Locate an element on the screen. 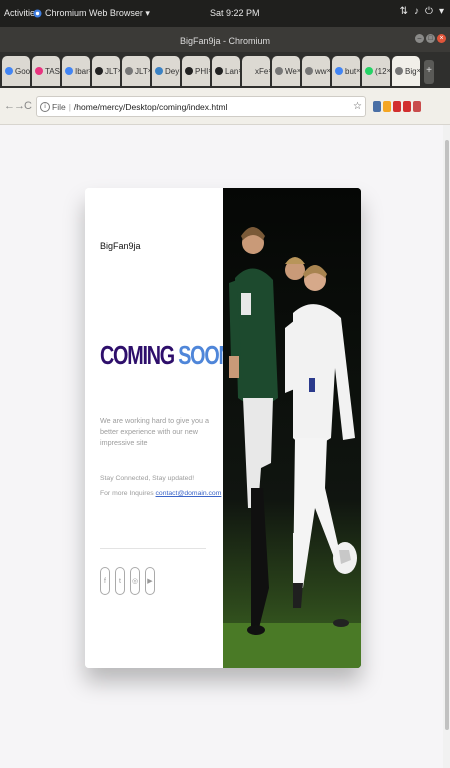  browser-tab: PHI× is located at coordinates (196, 71).